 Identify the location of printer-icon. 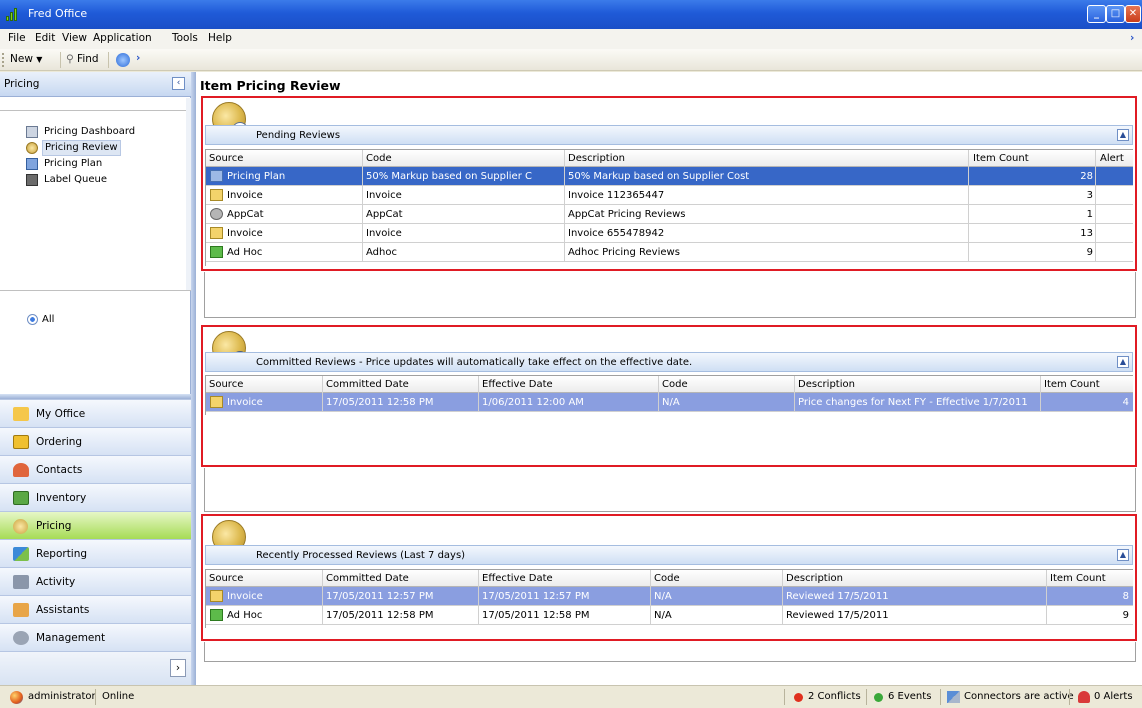
(32, 180).